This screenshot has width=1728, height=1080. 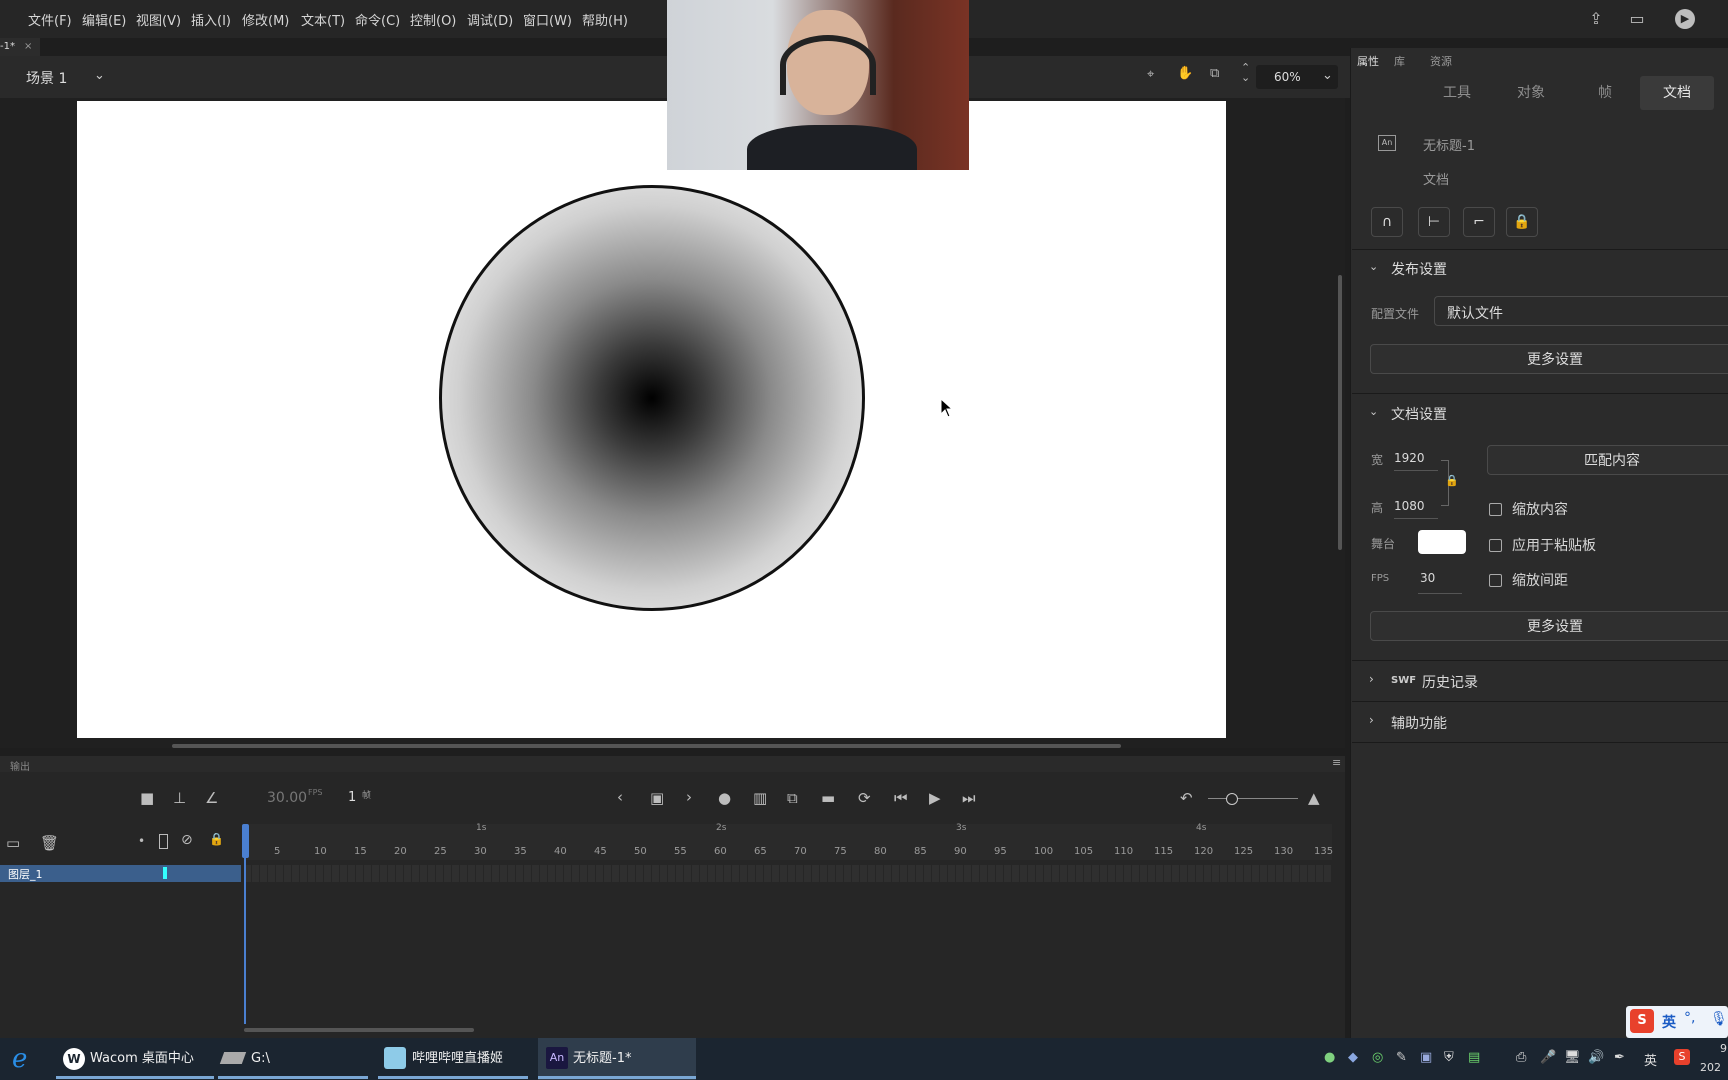 I want to click on volume-icon: 🔊, so click(x=1596, y=1057).